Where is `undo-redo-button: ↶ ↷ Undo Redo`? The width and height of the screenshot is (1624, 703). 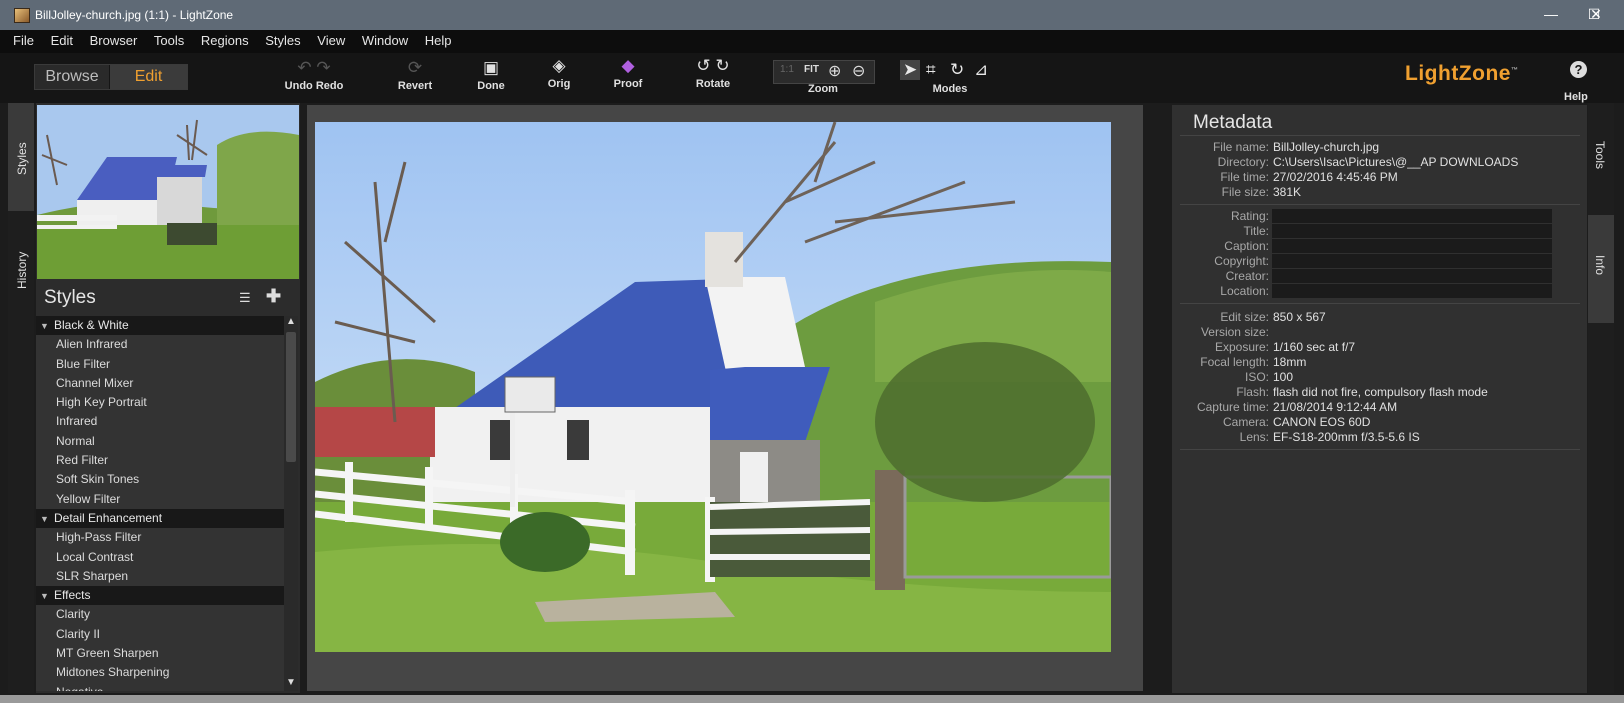
undo-redo-button: ↶ ↷ Undo Redo is located at coordinates (314, 74).